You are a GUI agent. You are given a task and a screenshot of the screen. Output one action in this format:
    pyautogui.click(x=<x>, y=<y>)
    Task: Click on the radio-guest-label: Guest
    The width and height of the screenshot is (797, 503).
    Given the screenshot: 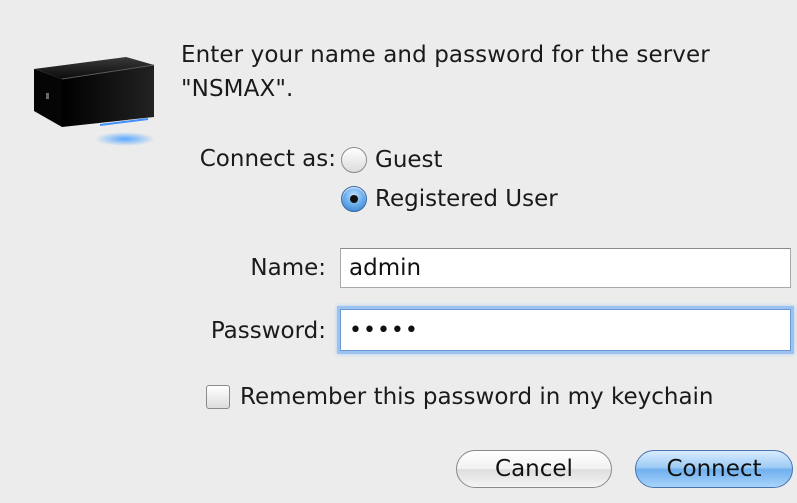 What is the action you would take?
    pyautogui.click(x=409, y=160)
    